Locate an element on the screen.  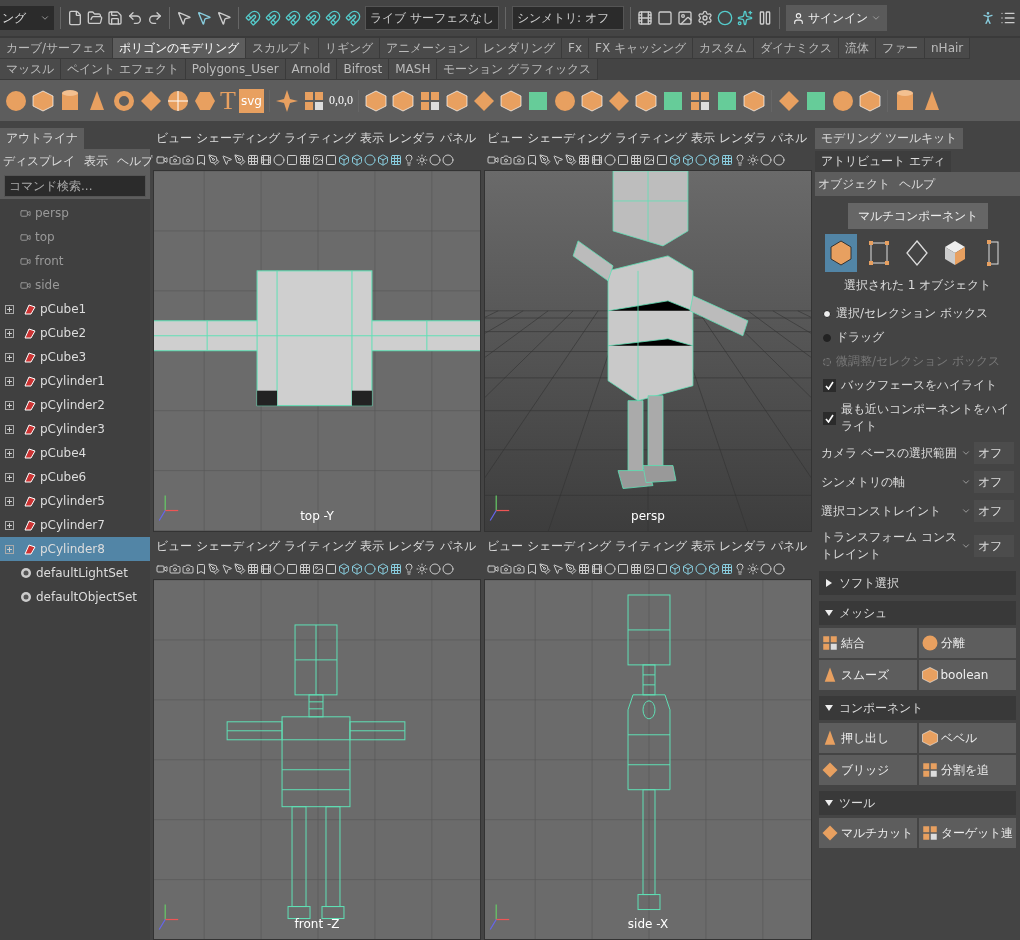
outliner-item: pCube2 is located at coordinates (75, 333).